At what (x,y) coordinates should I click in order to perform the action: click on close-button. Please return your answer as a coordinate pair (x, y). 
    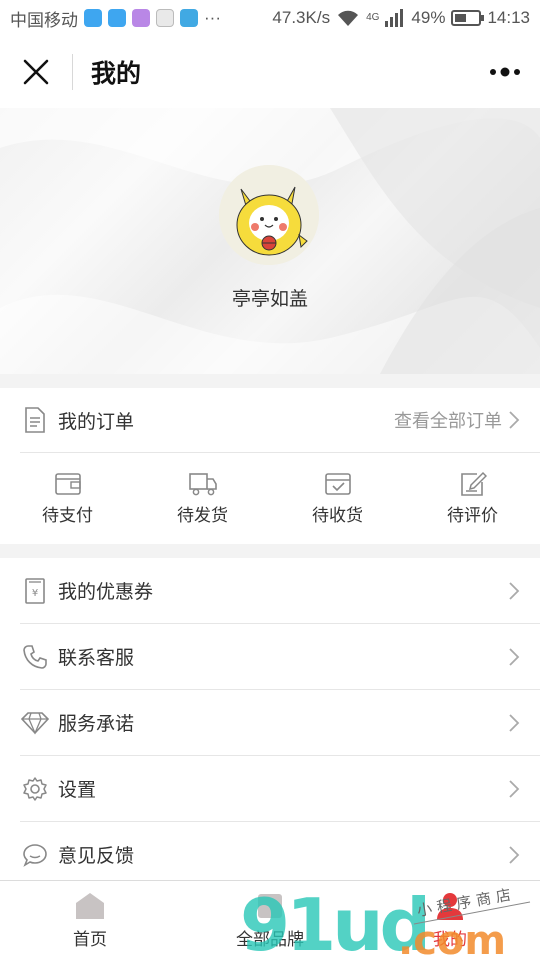
    Looking at the image, I should click on (36, 72).